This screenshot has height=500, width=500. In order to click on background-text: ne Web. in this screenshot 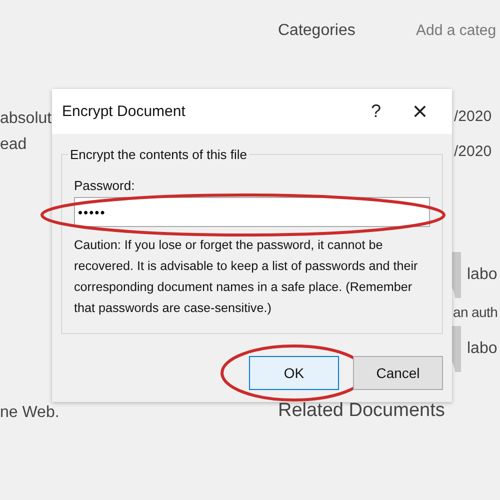, I will do `click(30, 413)`.